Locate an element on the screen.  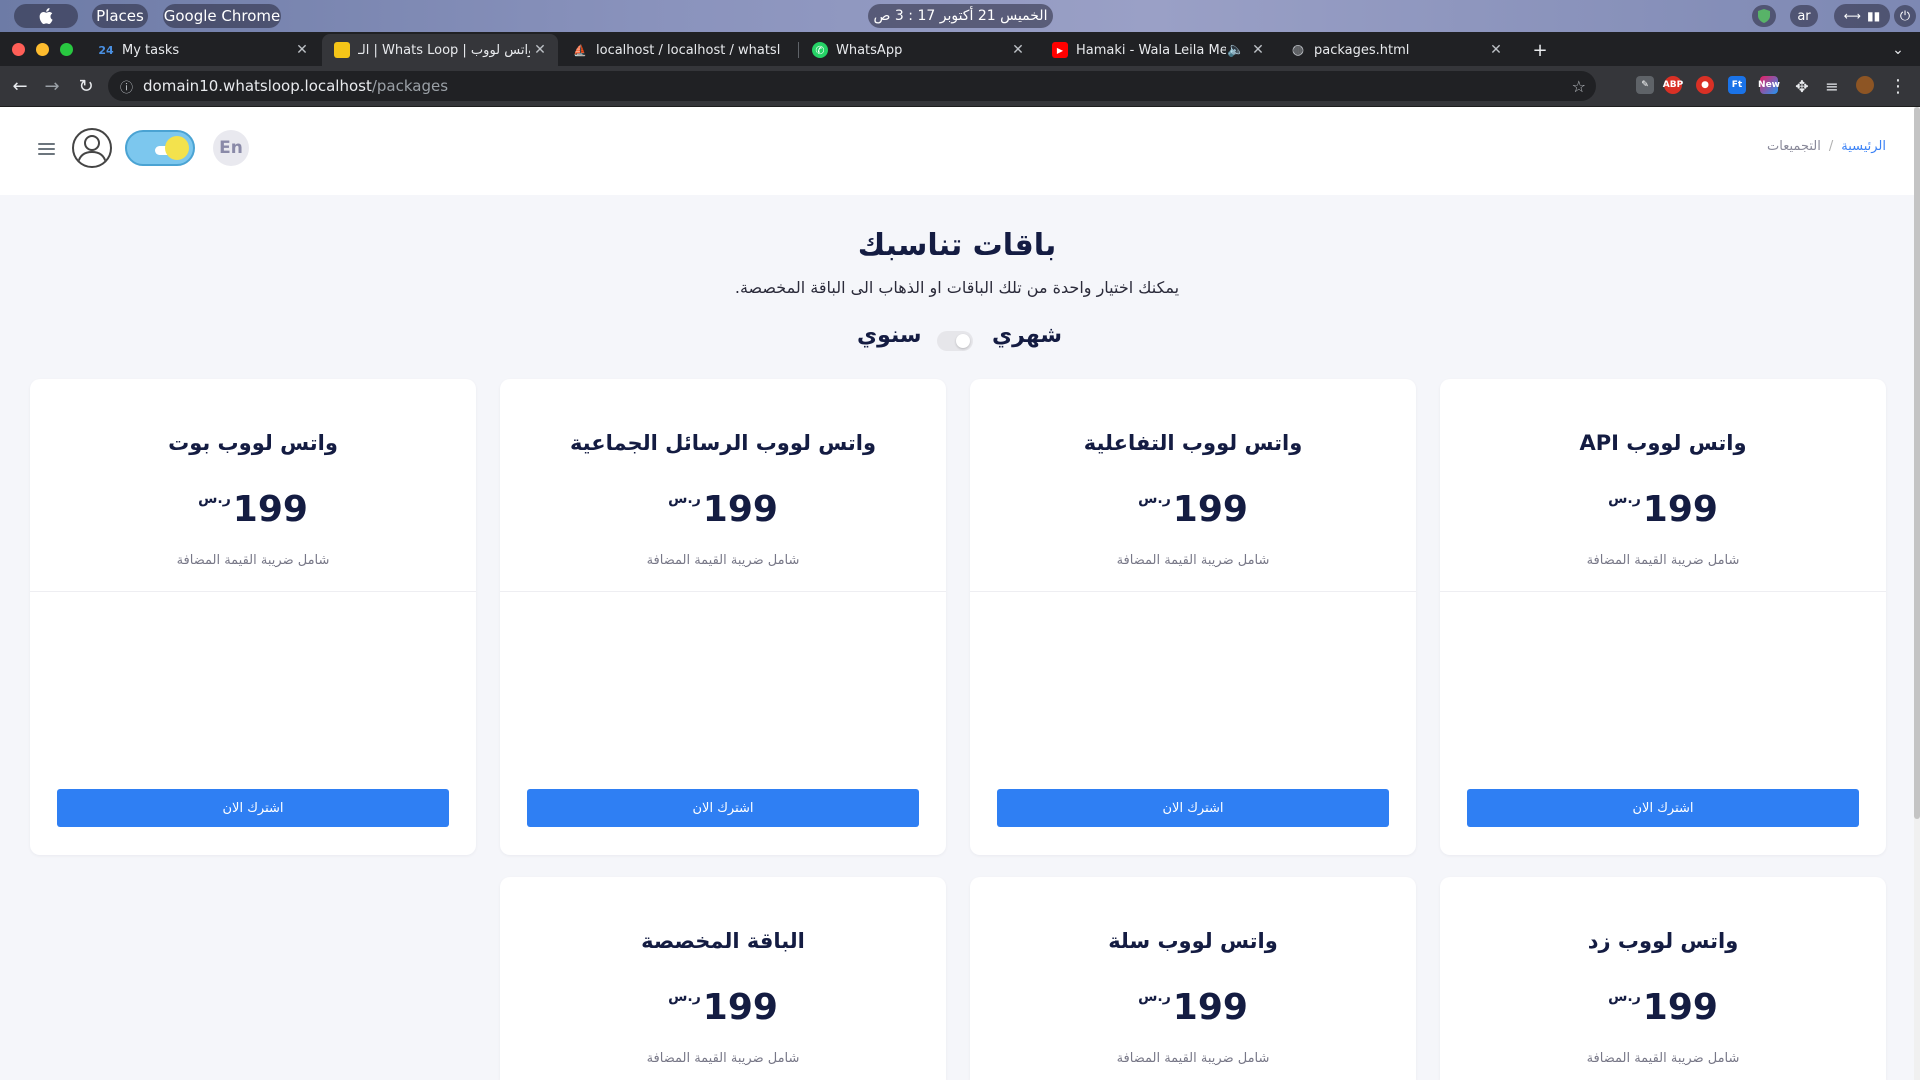
globe-icon: ◍ is located at coordinates (1298, 50).